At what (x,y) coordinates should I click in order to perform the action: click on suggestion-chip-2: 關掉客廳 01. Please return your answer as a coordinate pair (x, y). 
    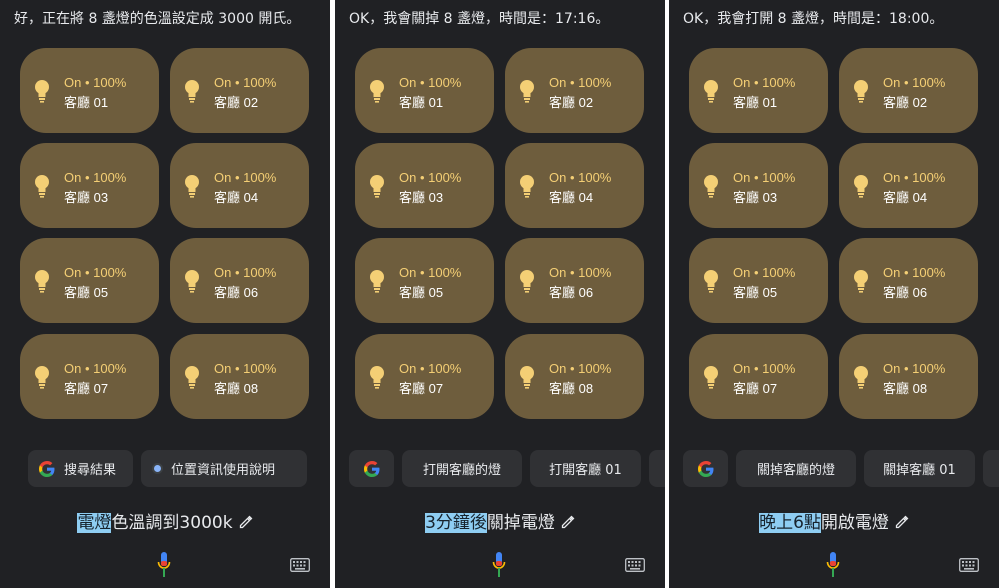
    Looking at the image, I should click on (919, 468).